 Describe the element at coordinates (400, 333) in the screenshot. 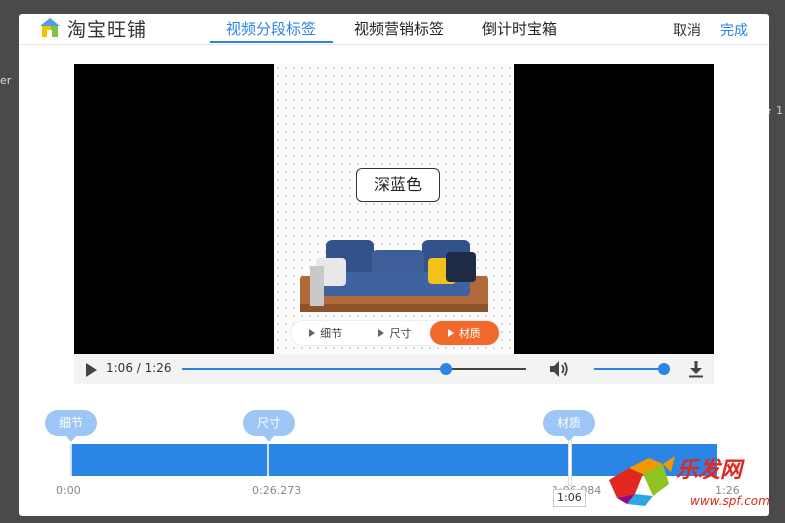

I see `chip-size-label: 尺寸` at that location.